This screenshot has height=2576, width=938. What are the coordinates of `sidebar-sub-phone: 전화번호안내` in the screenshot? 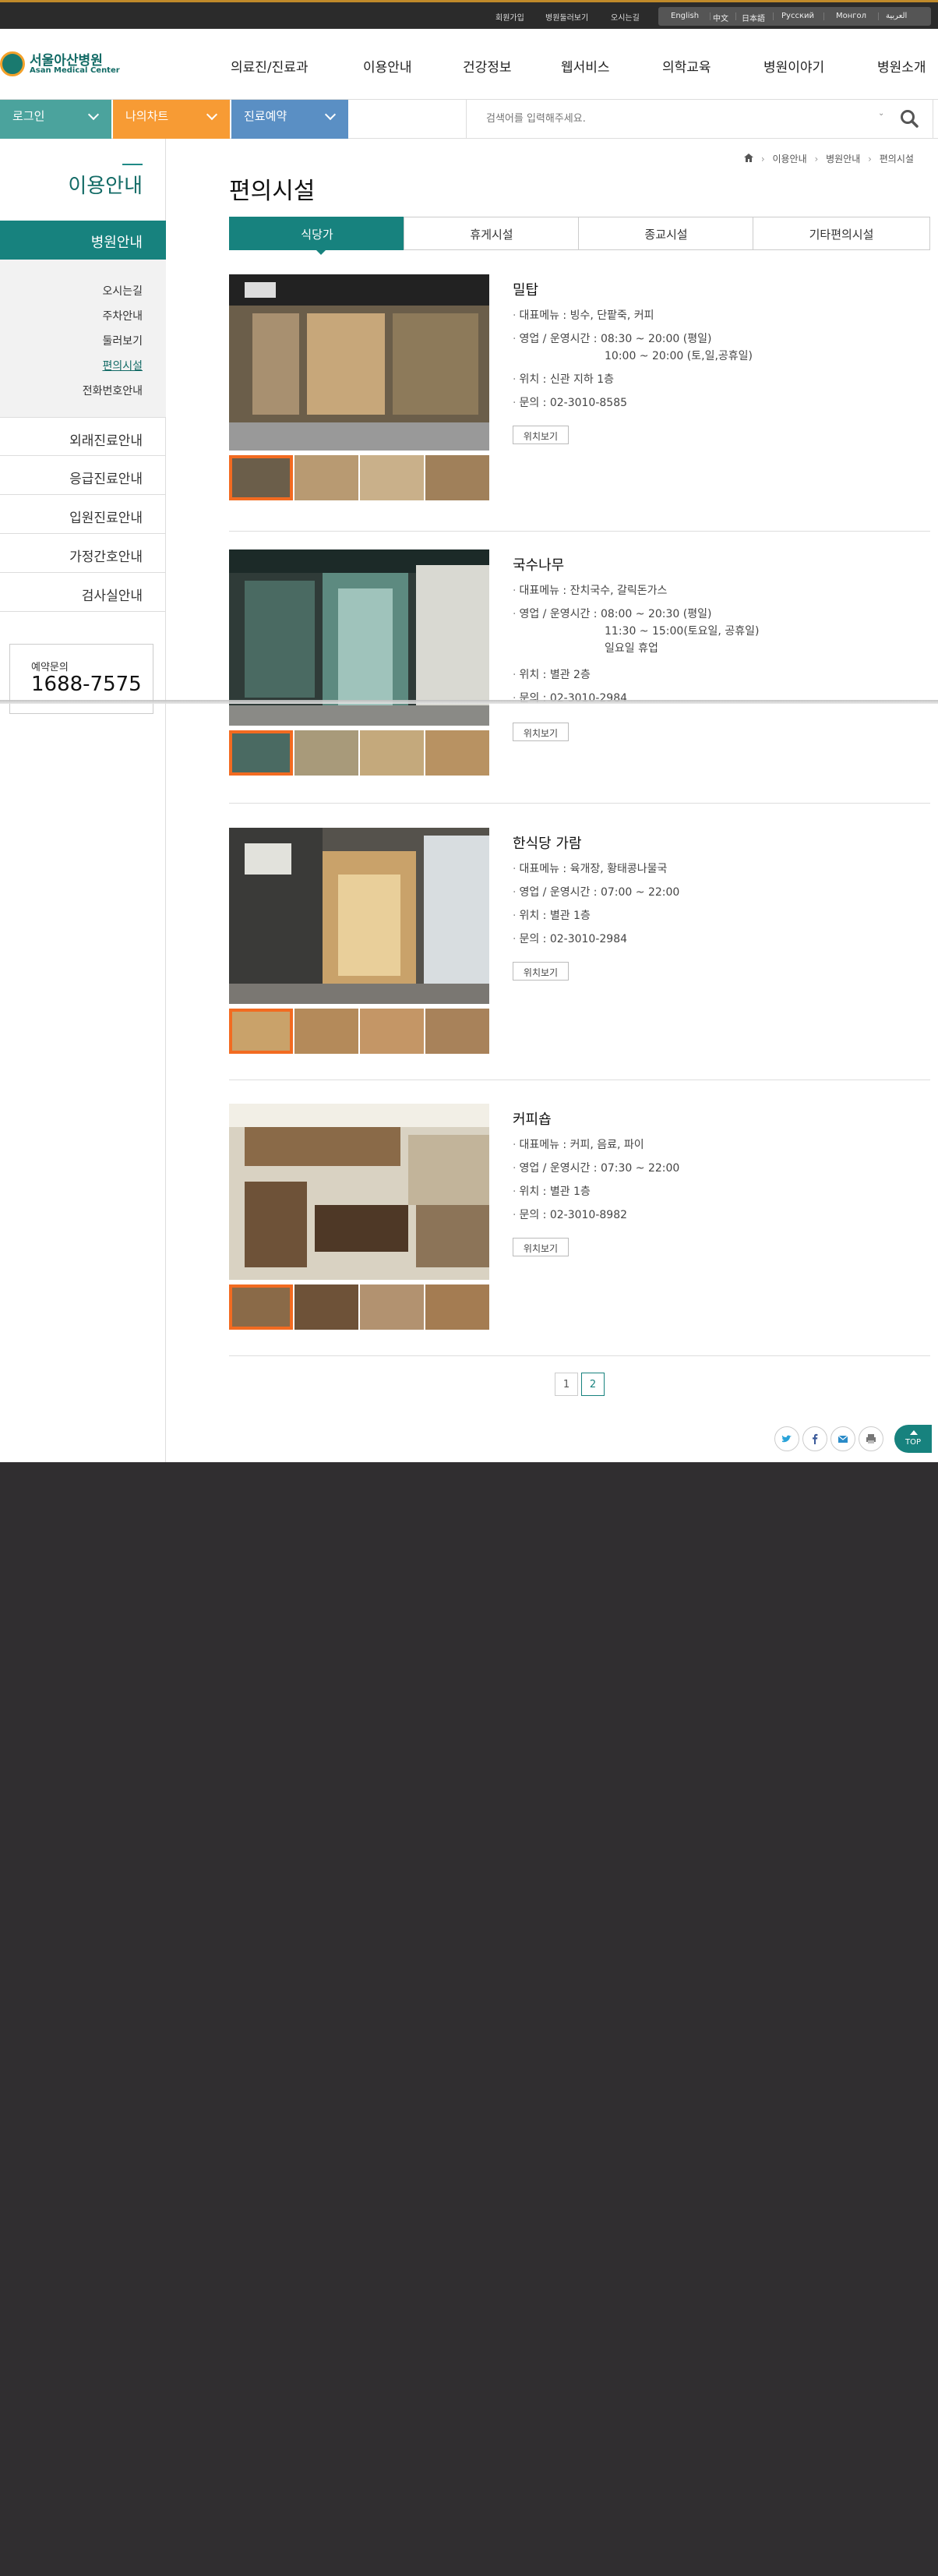 It's located at (113, 390).